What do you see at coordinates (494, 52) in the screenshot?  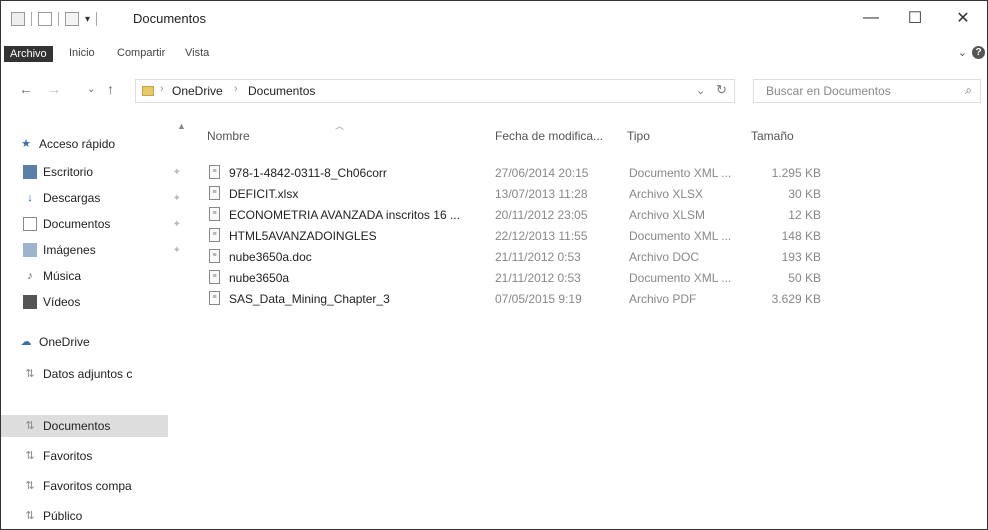 I see `ribbon-tabs: Archivo Inicio Compartir Vista ⌄ ?` at bounding box center [494, 52].